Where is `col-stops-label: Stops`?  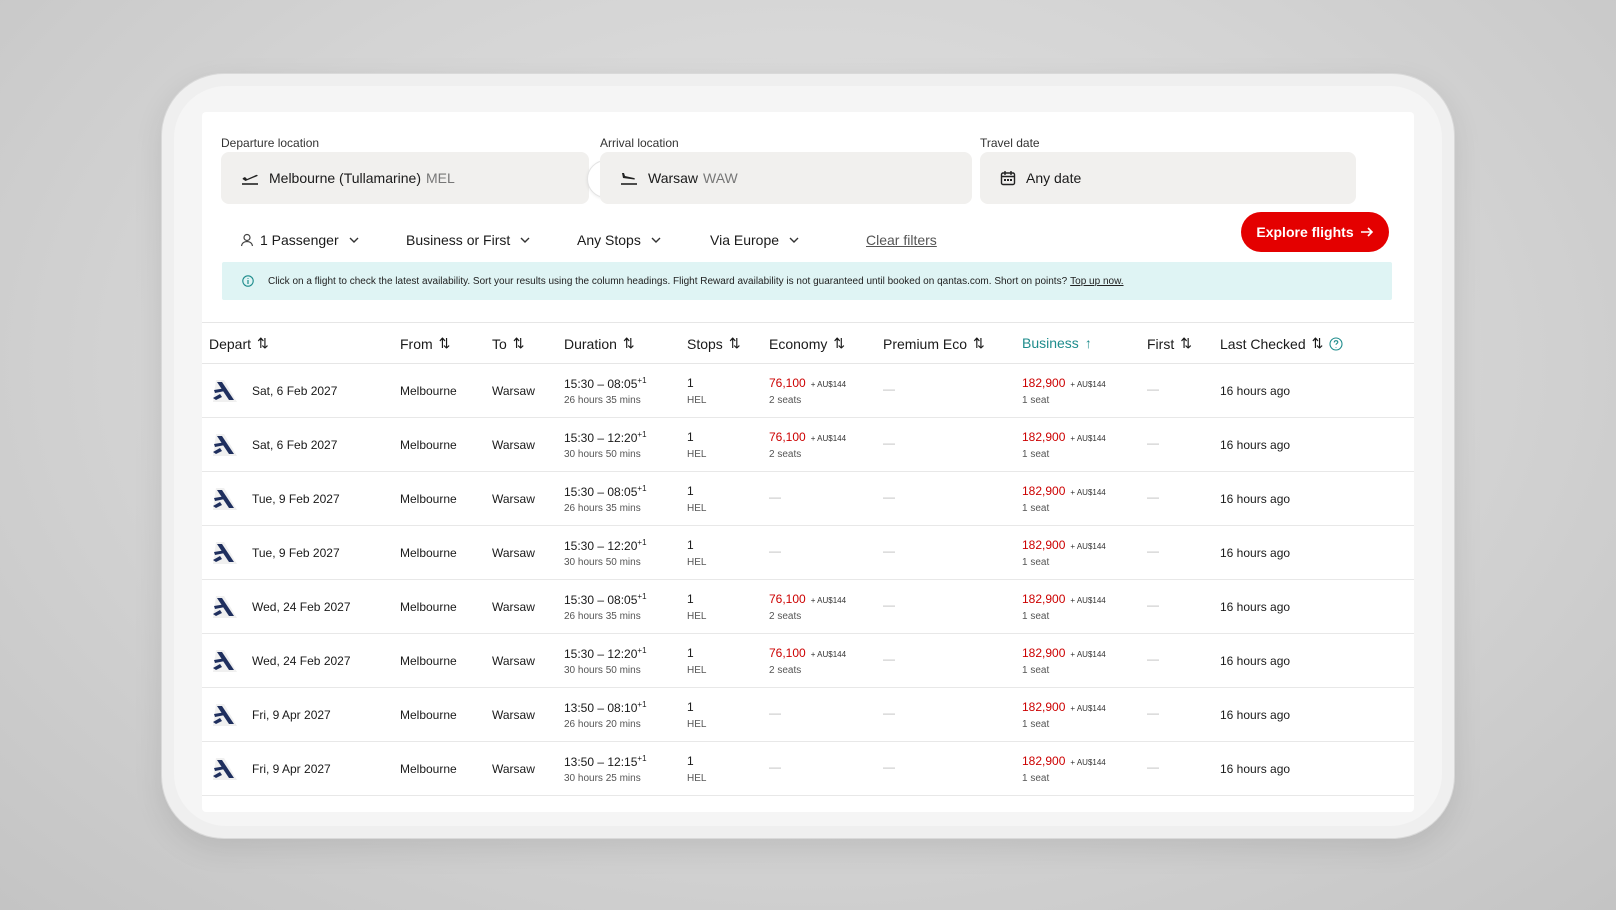 col-stops-label: Stops is located at coordinates (705, 343).